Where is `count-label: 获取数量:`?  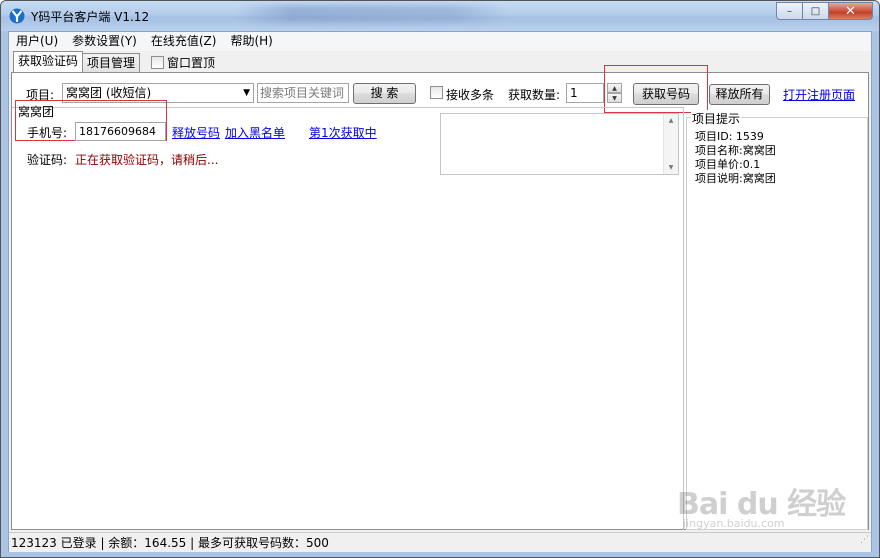 count-label: 获取数量: is located at coordinates (534, 95).